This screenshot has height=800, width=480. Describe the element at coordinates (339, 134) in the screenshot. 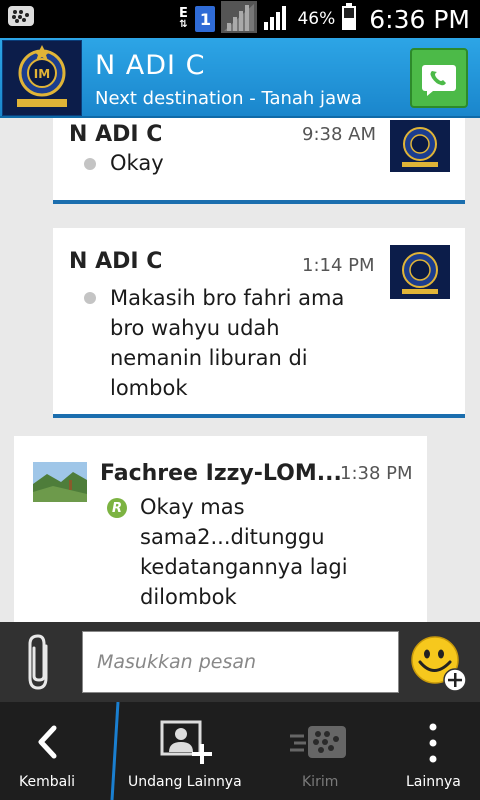

I see `message-timestamp: 9:38 AM` at that location.